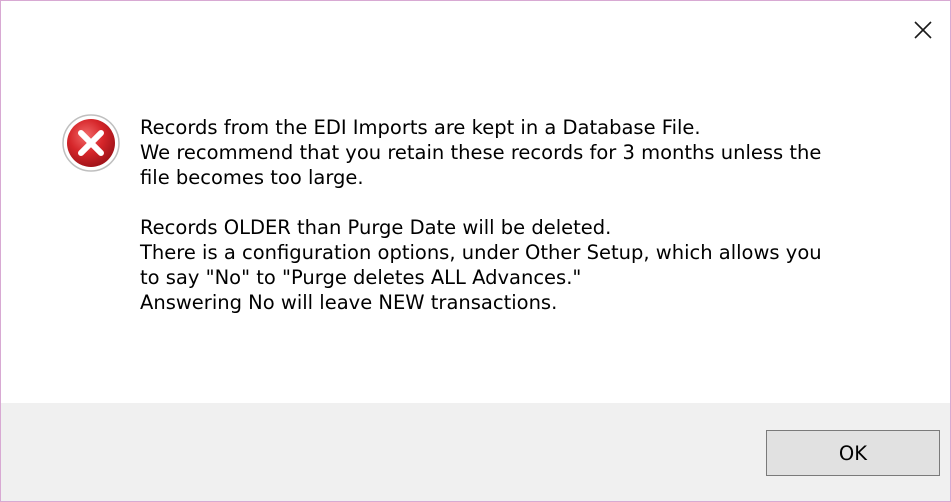 This screenshot has width=951, height=502. Describe the element at coordinates (91, 143) in the screenshot. I see `error-icon` at that location.